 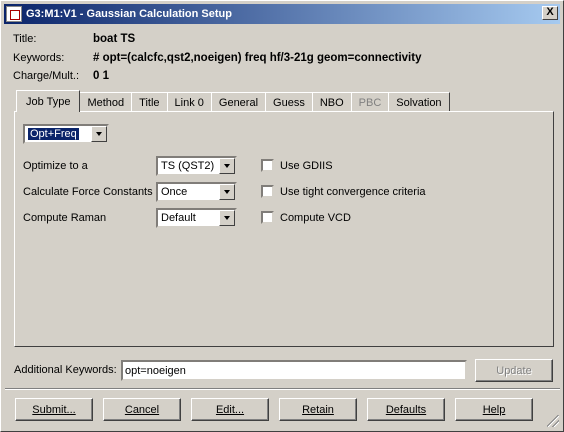 I want to click on gdiis-checkbox: Use GDIIS, so click(x=297, y=165).